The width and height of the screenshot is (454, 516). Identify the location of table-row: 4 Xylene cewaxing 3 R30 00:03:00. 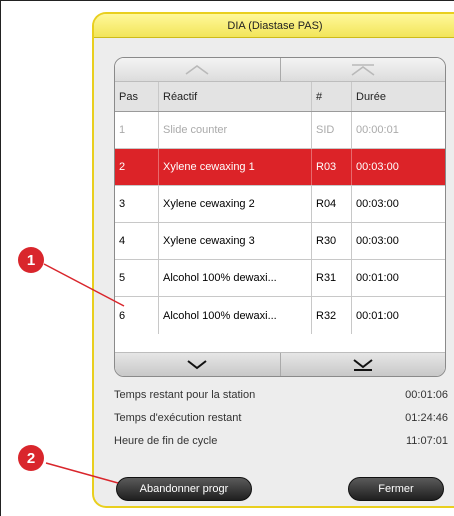
(280, 241).